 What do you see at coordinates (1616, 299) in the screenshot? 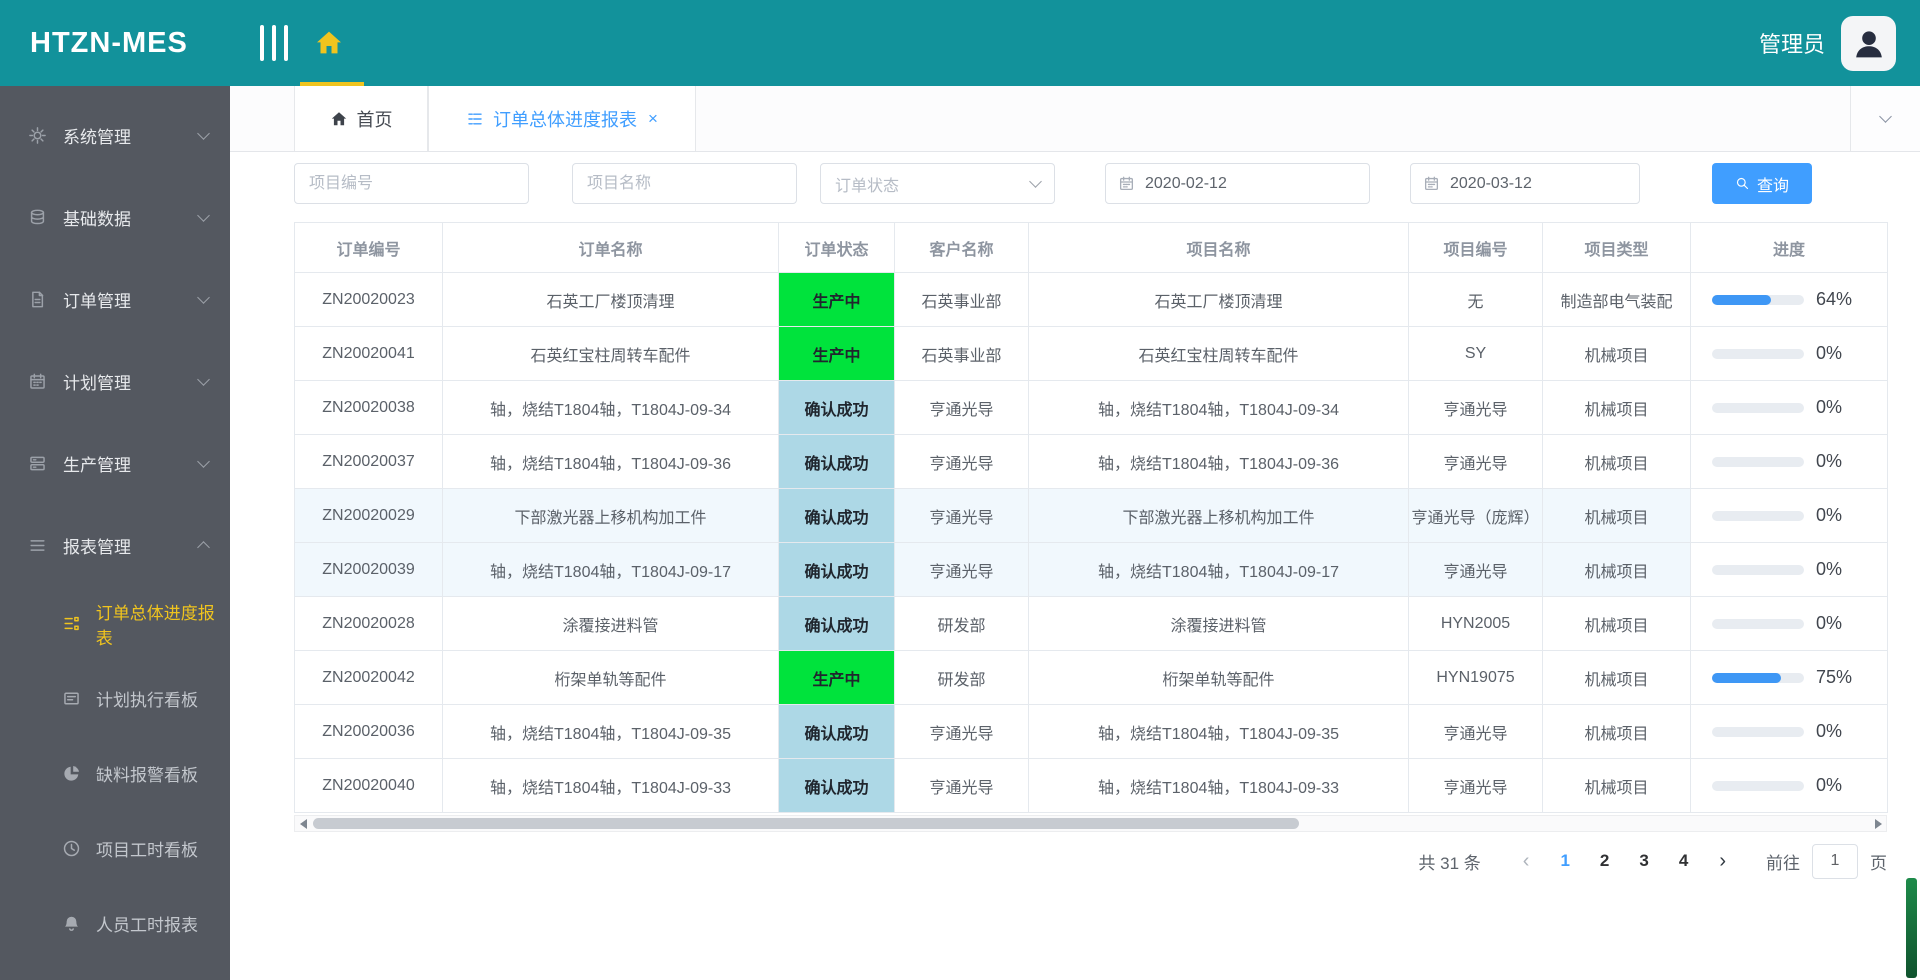
I see `cell-project-type: 制造部电气装配` at bounding box center [1616, 299].